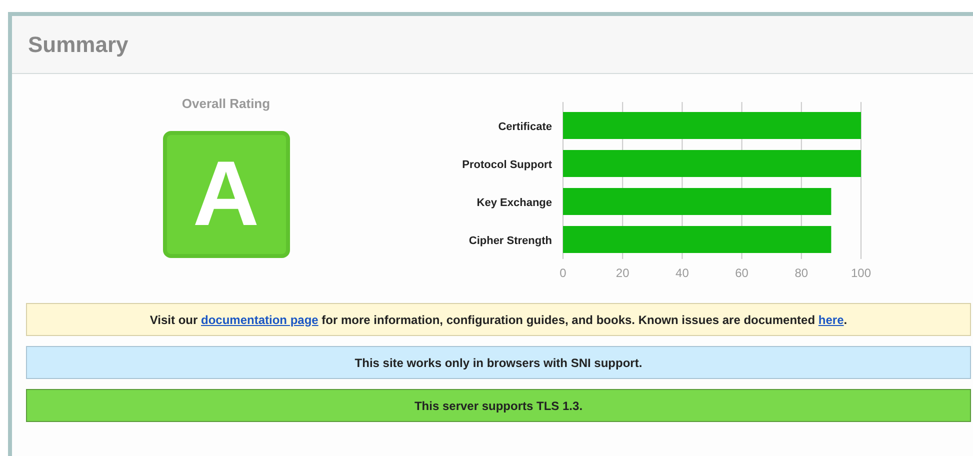 This screenshot has width=973, height=456. What do you see at coordinates (563, 273) in the screenshot?
I see `tick-label: 0` at bounding box center [563, 273].